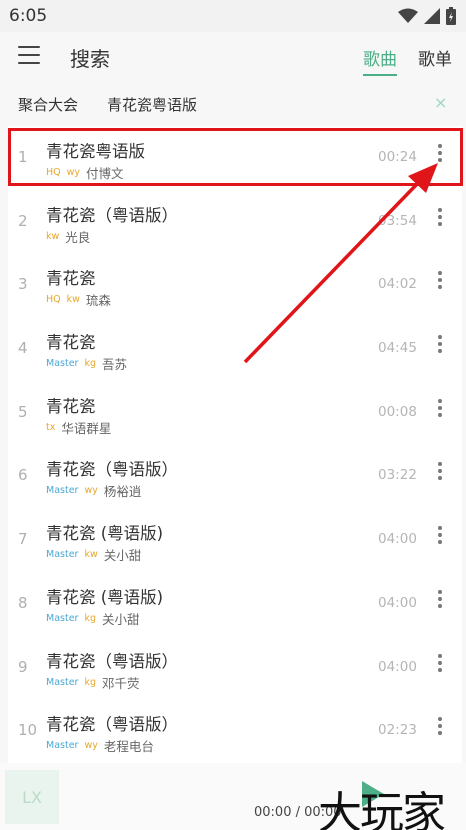  Describe the element at coordinates (100, 745) in the screenshot. I see `song-meta: Master wy 老程电台` at that location.